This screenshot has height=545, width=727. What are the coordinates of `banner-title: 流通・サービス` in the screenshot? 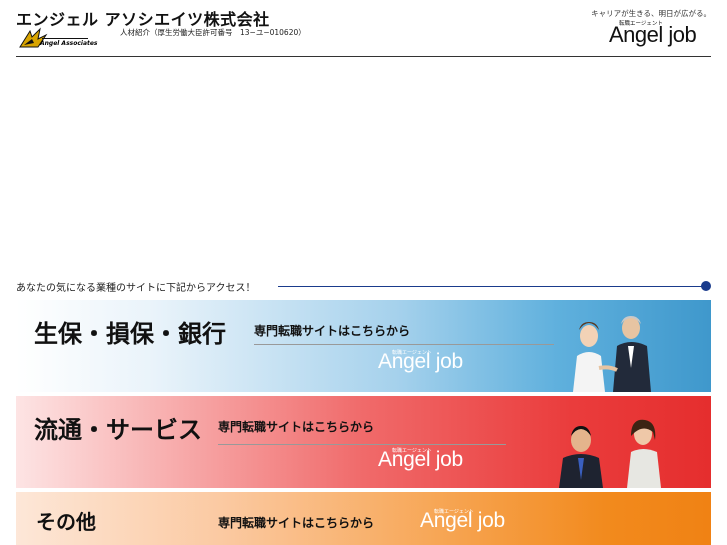 It's located at (118, 429).